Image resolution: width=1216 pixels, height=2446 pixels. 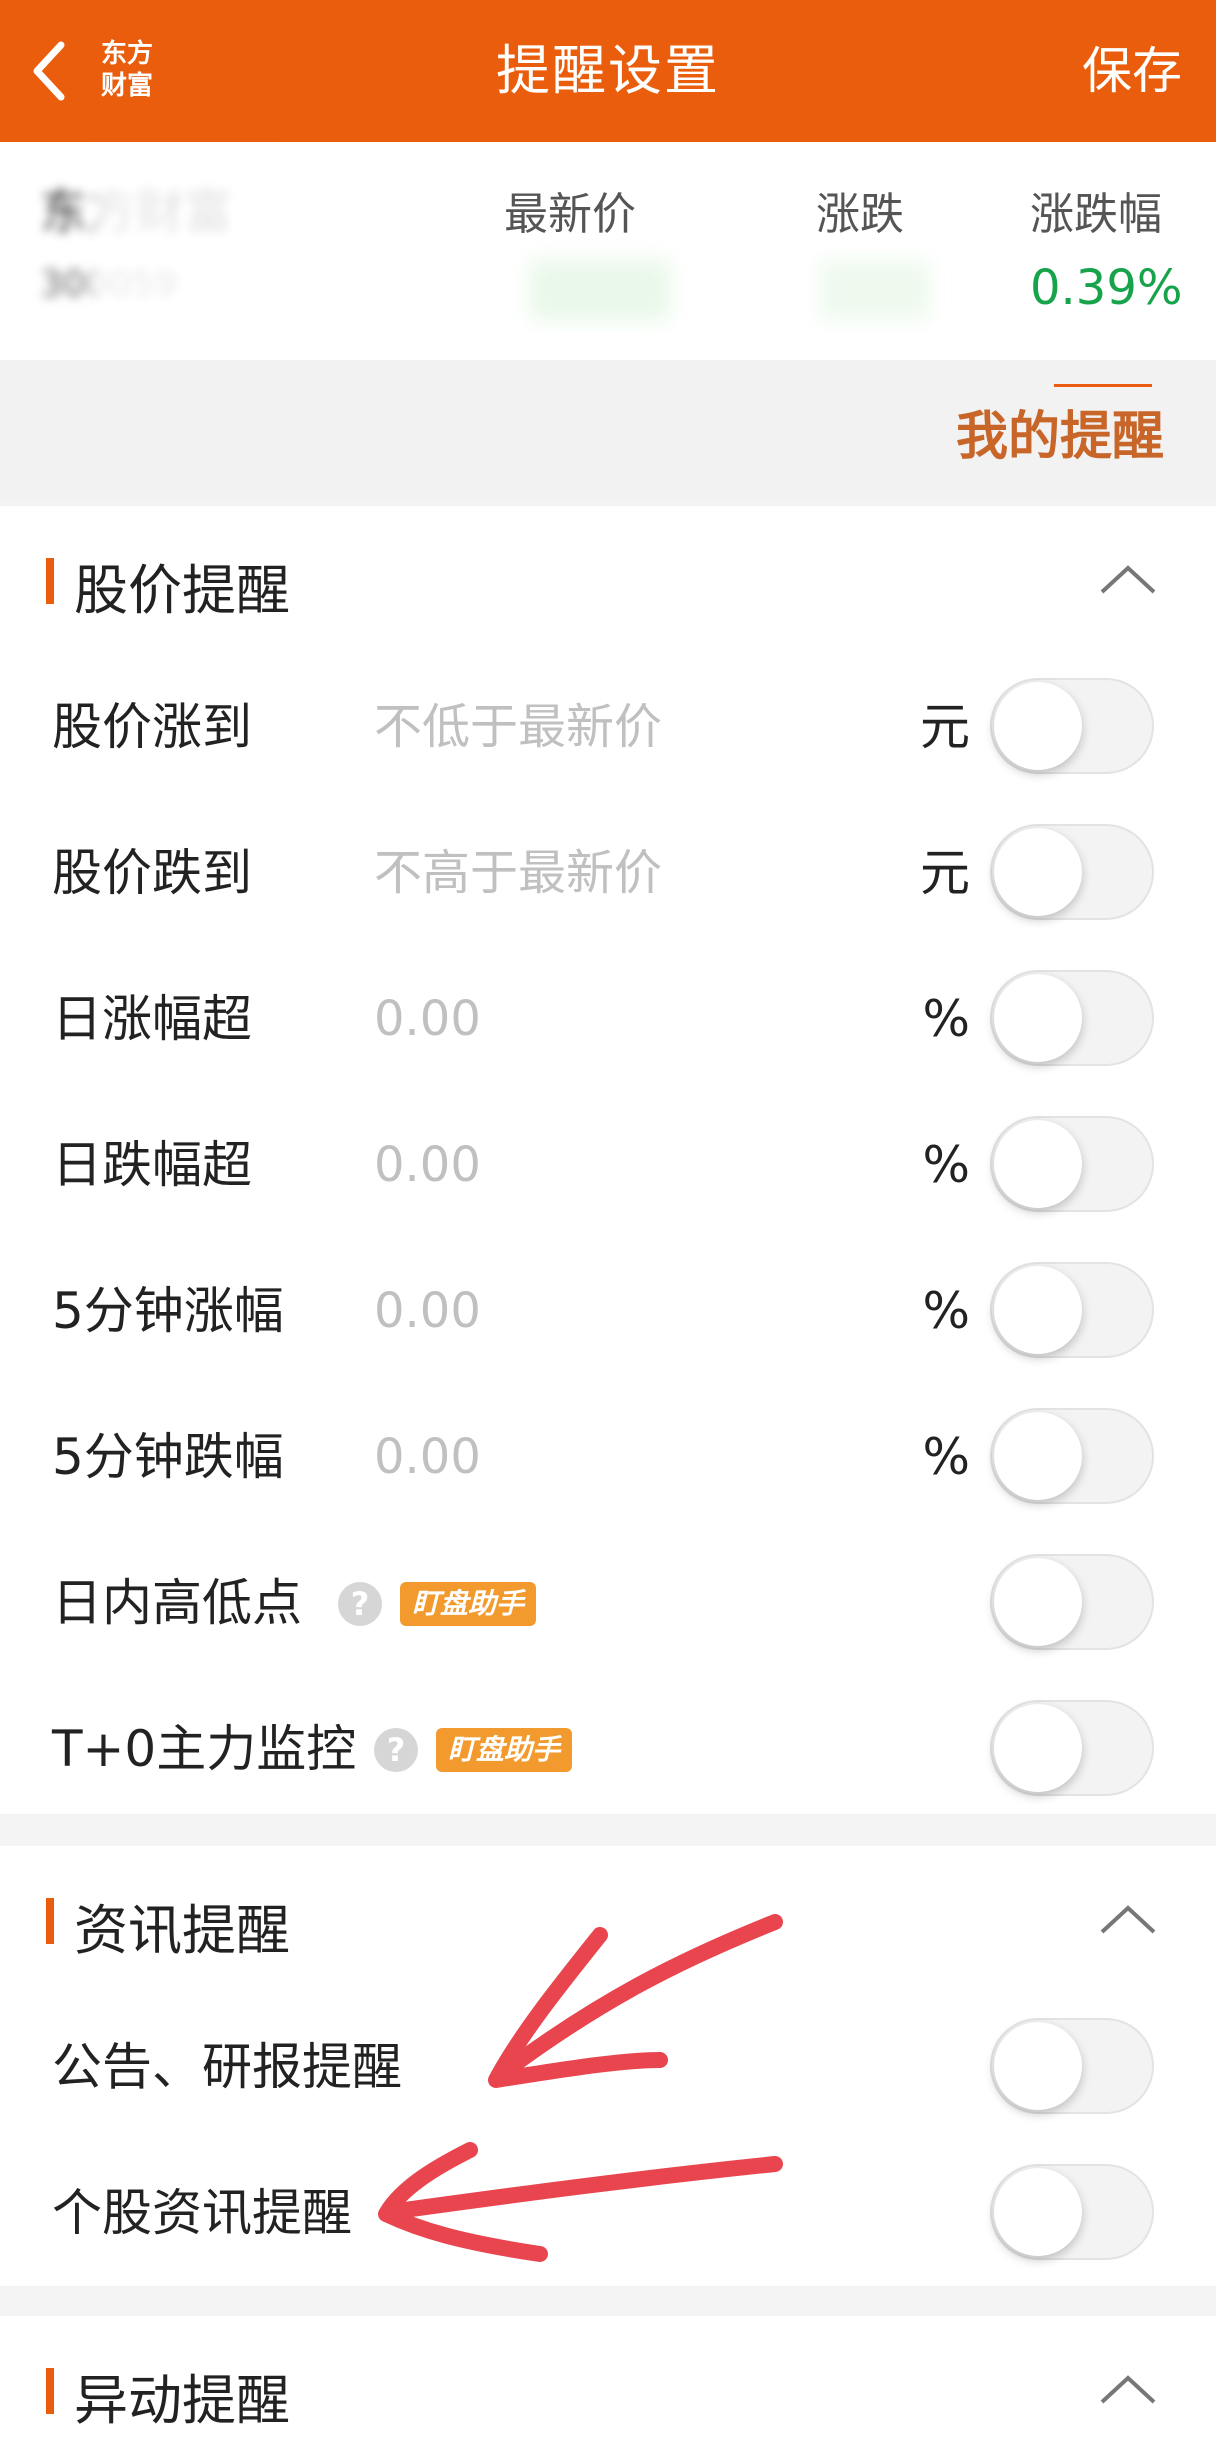 What do you see at coordinates (227, 2067) in the screenshot?
I see `row-label: 公告、研报提醒` at bounding box center [227, 2067].